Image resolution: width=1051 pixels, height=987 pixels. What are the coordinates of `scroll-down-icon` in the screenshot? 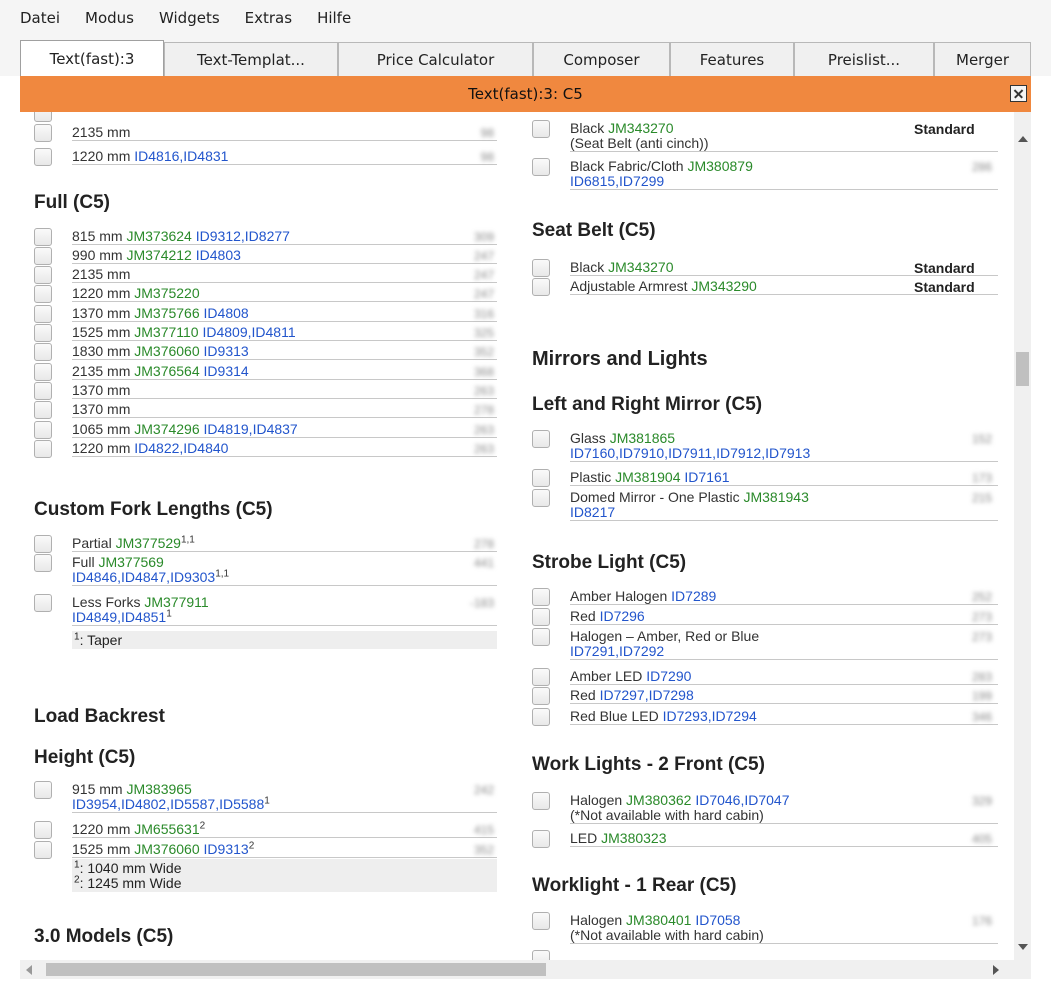 It's located at (1023, 947).